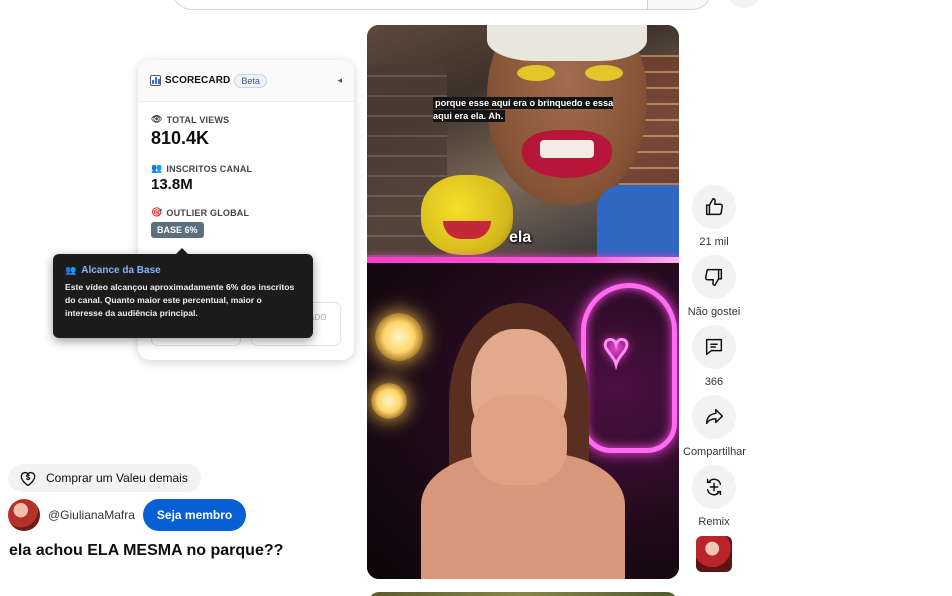 The width and height of the screenshot is (952, 596). I want to click on channel-row: @GiulianaMafra Seja membro, so click(127, 515).